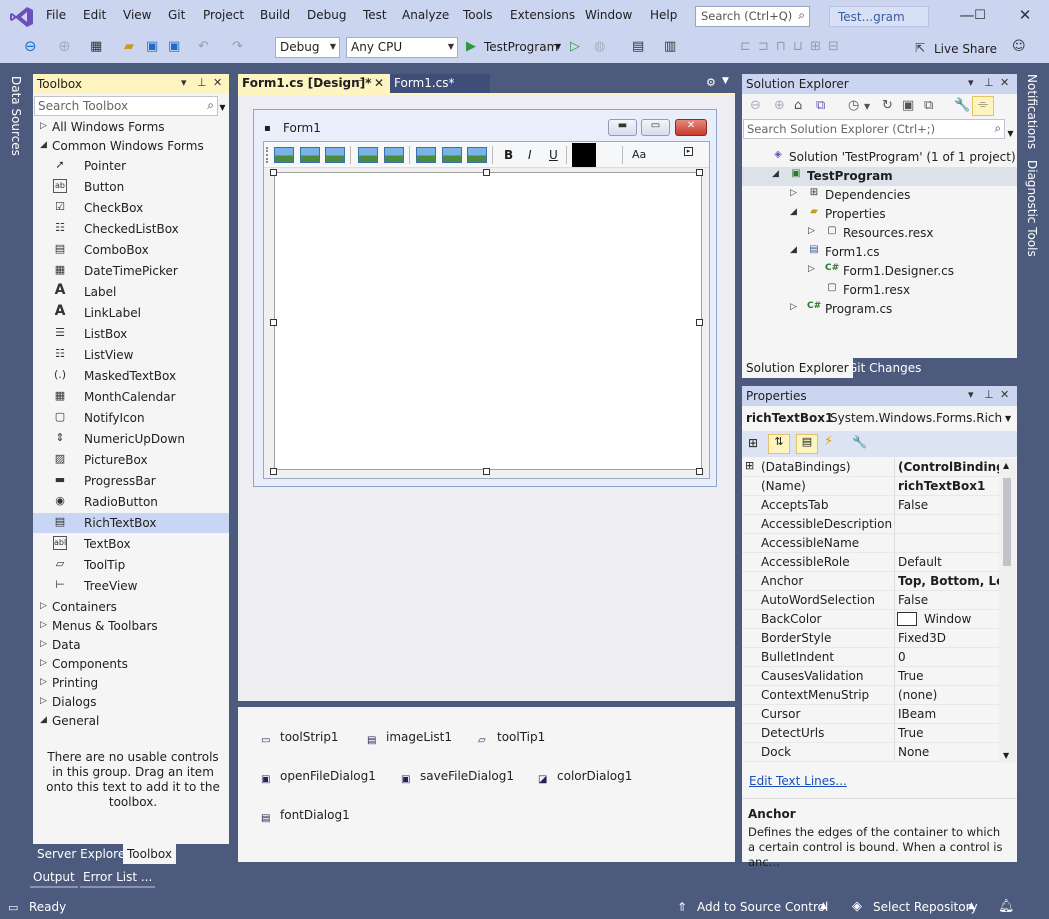  I want to click on property-row-accessiblename: AccessibleName, so click(870, 543).